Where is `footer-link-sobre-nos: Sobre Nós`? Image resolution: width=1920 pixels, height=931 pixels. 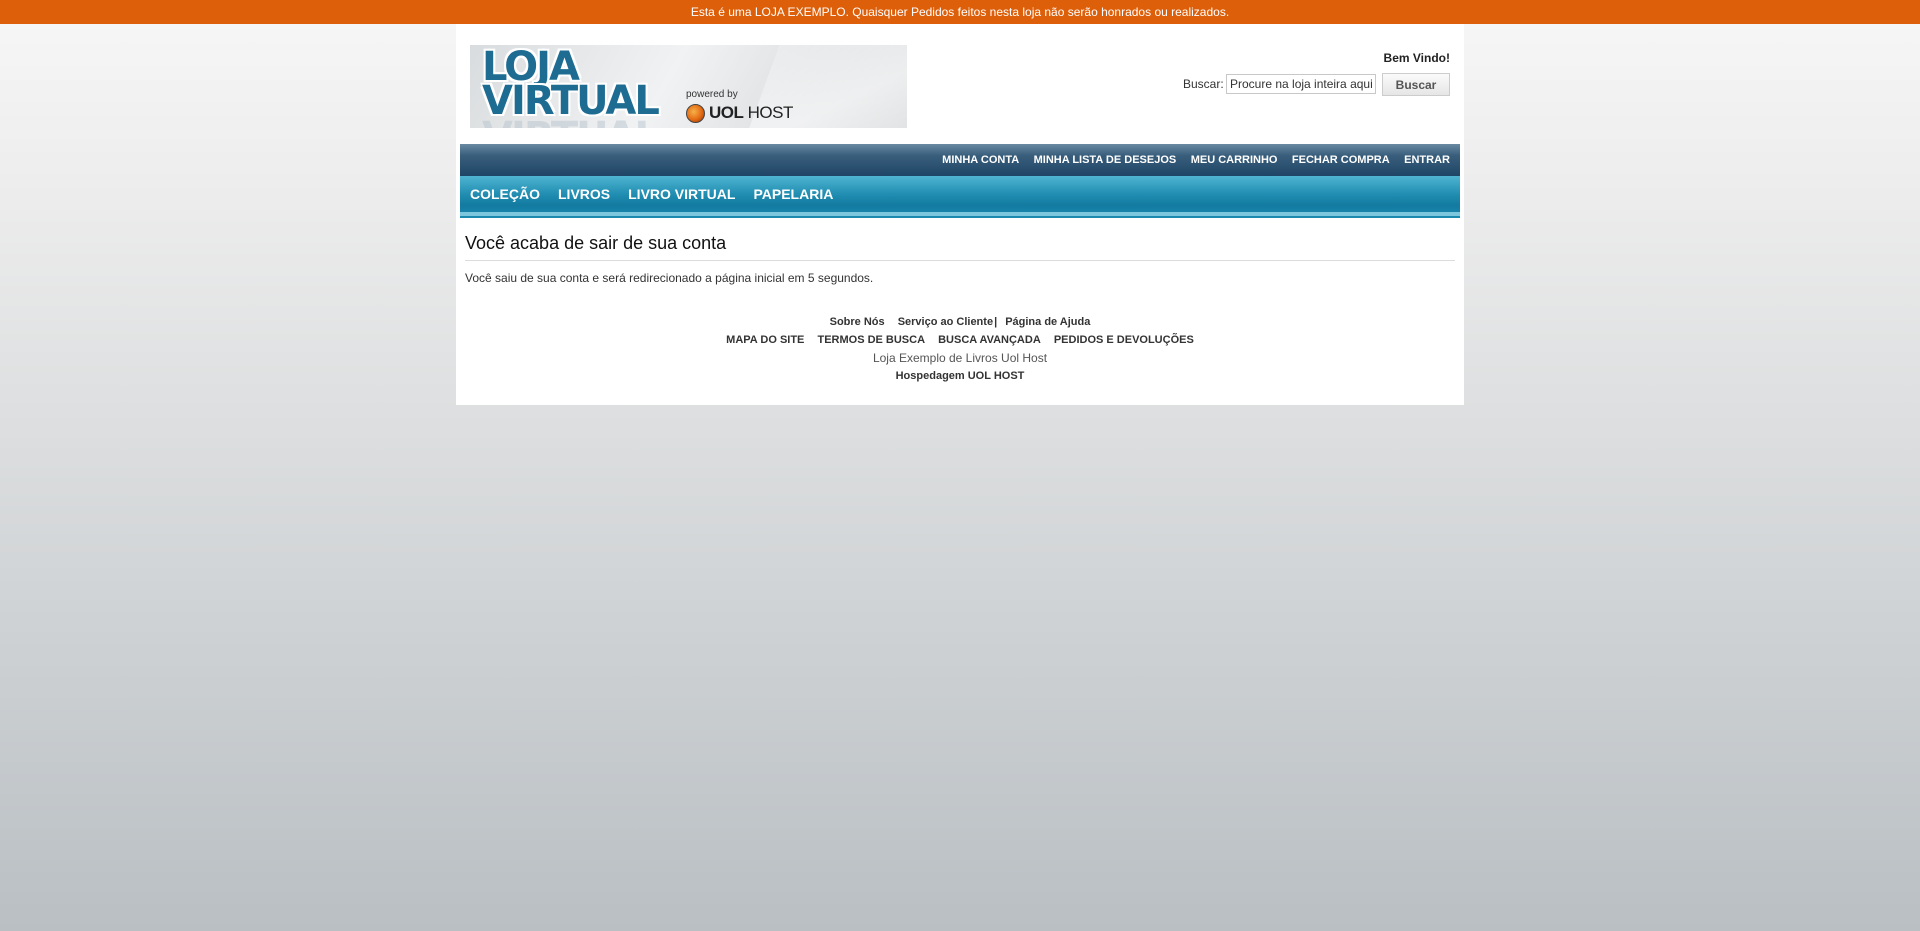 footer-link-sobre-nos: Sobre Nós is located at coordinates (857, 322).